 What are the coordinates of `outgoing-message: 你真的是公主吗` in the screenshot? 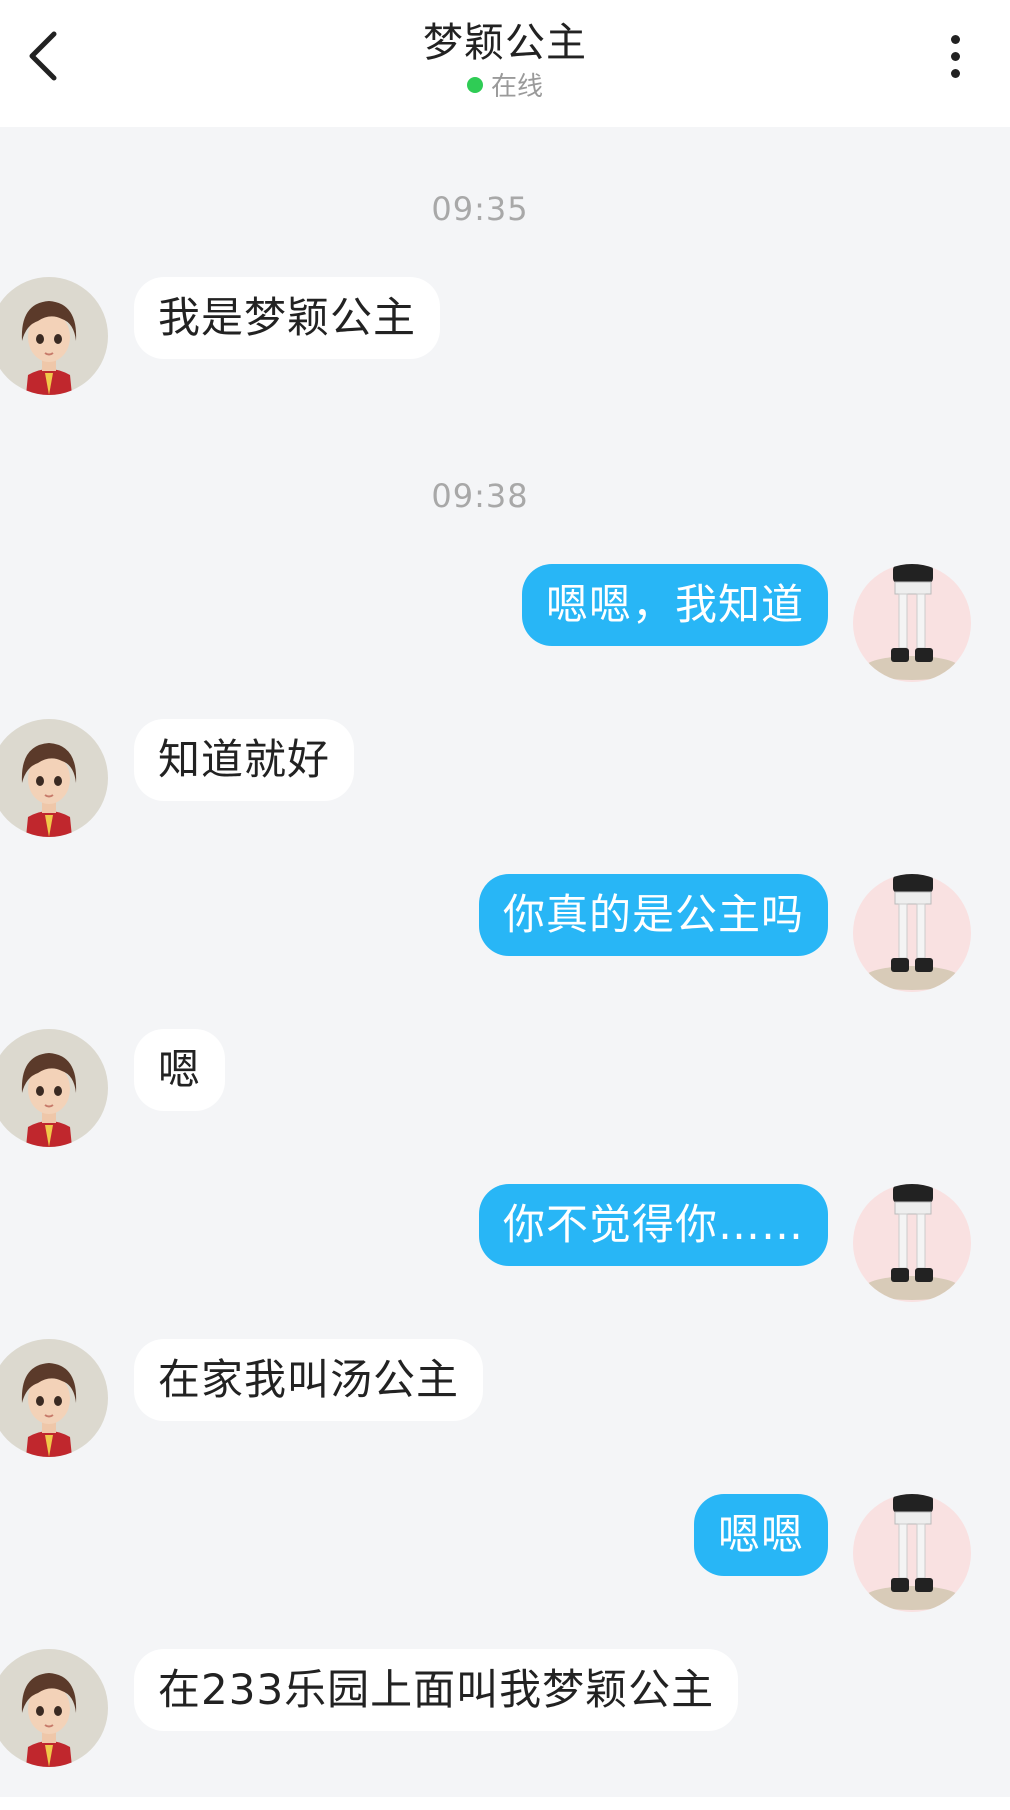 It's located at (653, 915).